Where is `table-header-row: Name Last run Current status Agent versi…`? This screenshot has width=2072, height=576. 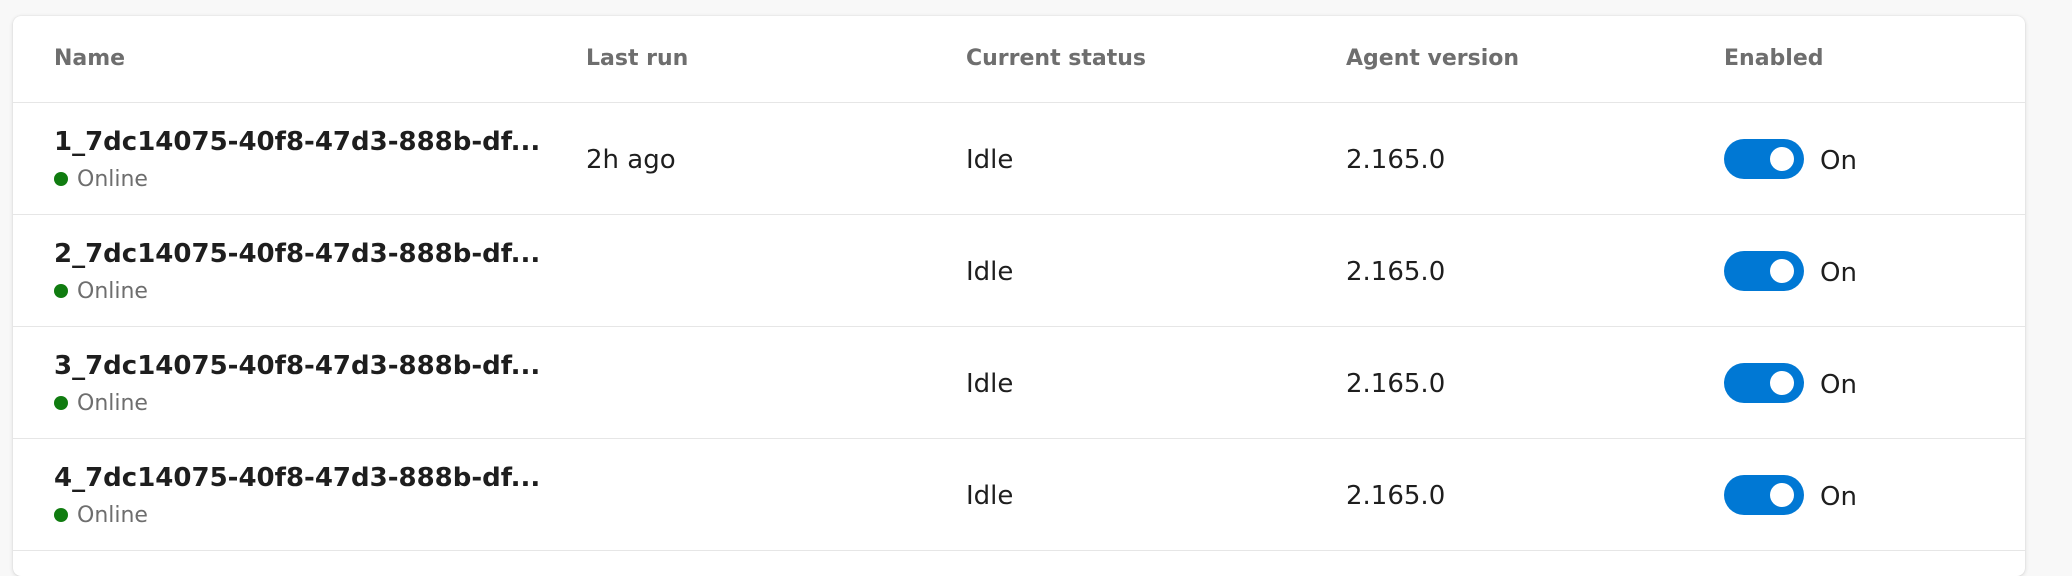 table-header-row: Name Last run Current status Agent versi… is located at coordinates (1019, 59).